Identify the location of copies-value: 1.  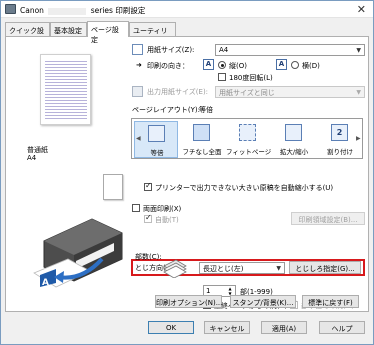
(208, 291).